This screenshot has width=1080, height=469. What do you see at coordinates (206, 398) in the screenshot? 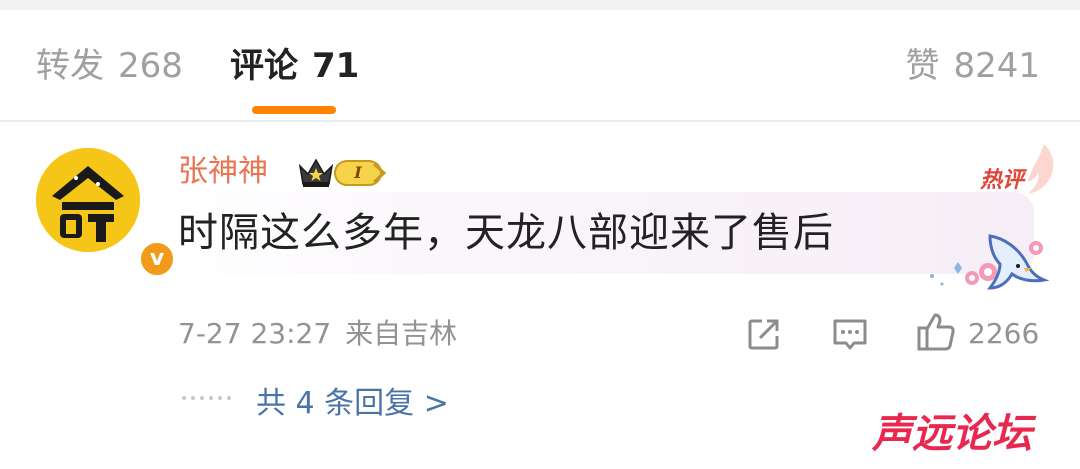
I see `replies-dots-icon` at bounding box center [206, 398].